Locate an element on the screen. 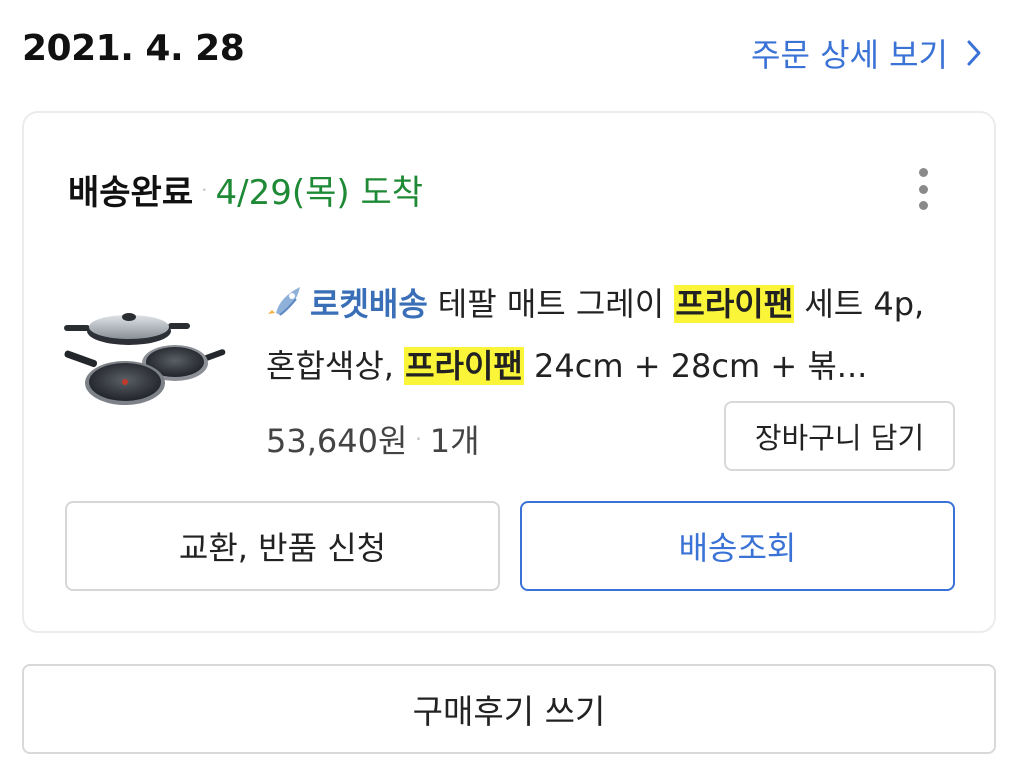 This screenshot has height=770, width=1024. arrival-date: 4/29(목) 도착 is located at coordinates (319, 193).